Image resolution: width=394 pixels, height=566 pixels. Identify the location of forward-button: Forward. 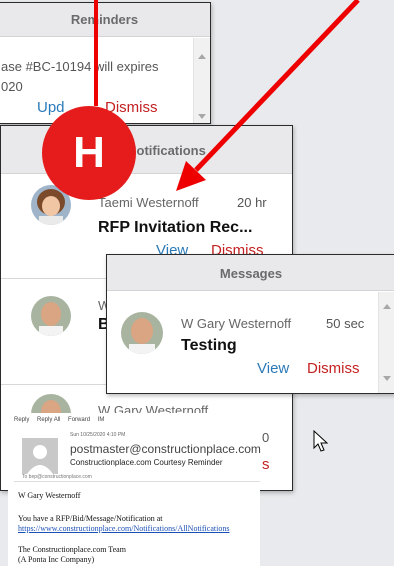
(79, 420).